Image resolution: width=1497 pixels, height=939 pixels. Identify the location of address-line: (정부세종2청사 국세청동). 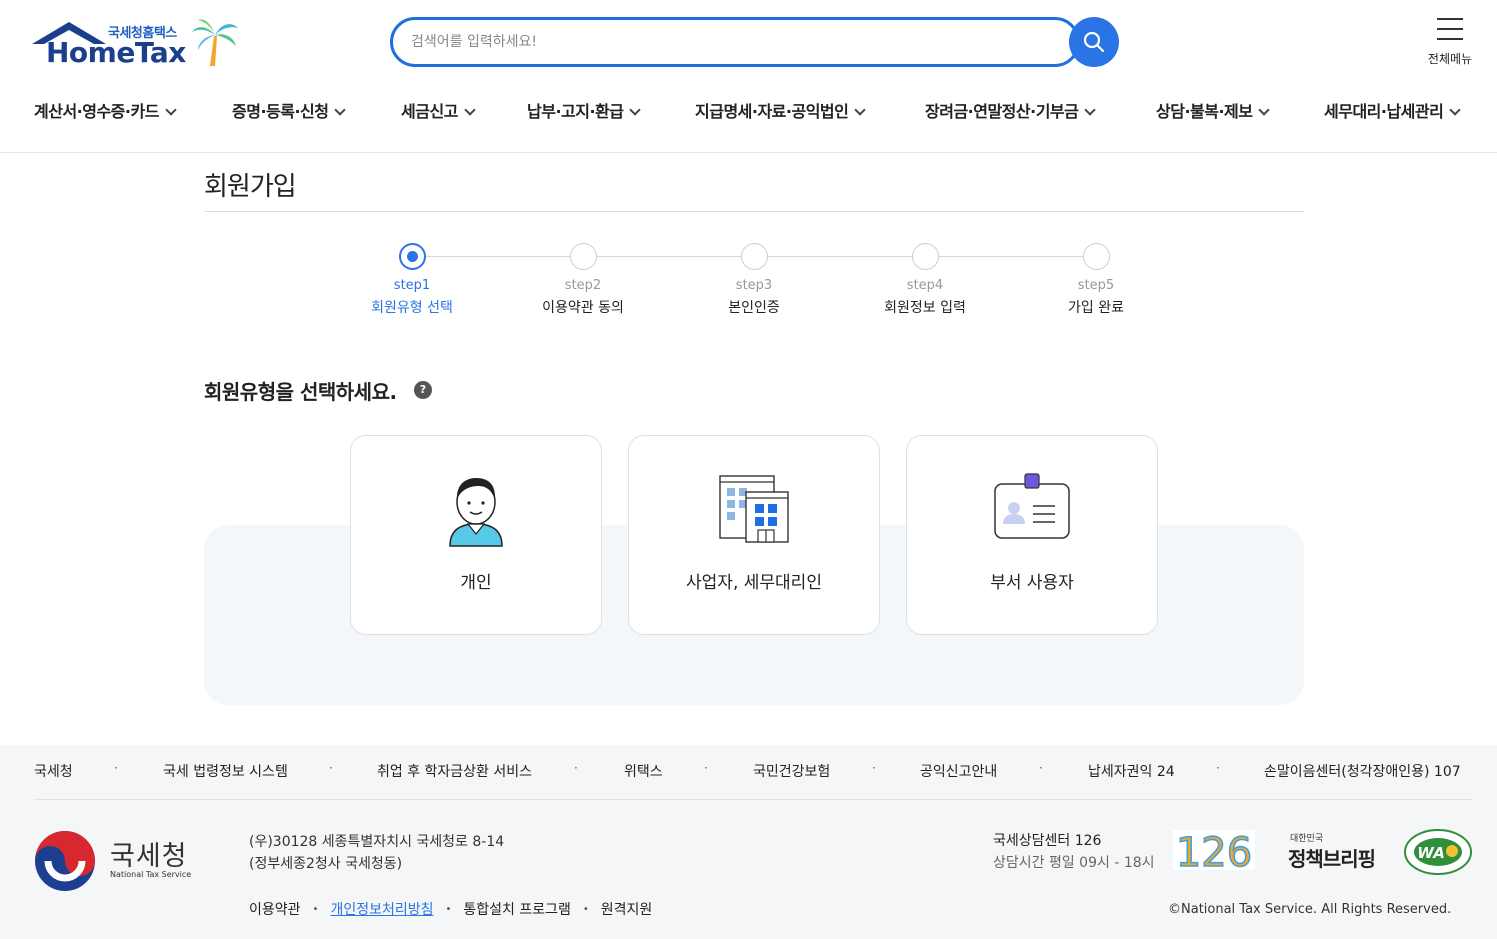
(326, 864).